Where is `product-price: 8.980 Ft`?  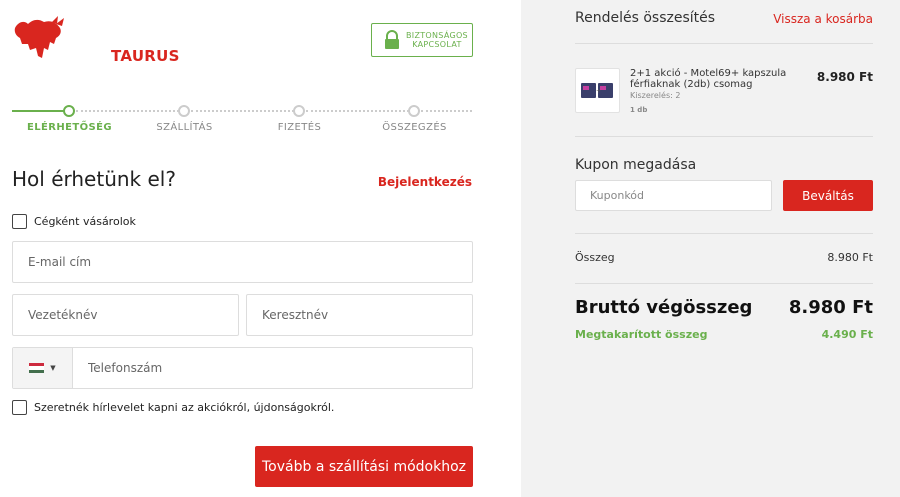
product-price: 8.980 Ft is located at coordinates (844, 77).